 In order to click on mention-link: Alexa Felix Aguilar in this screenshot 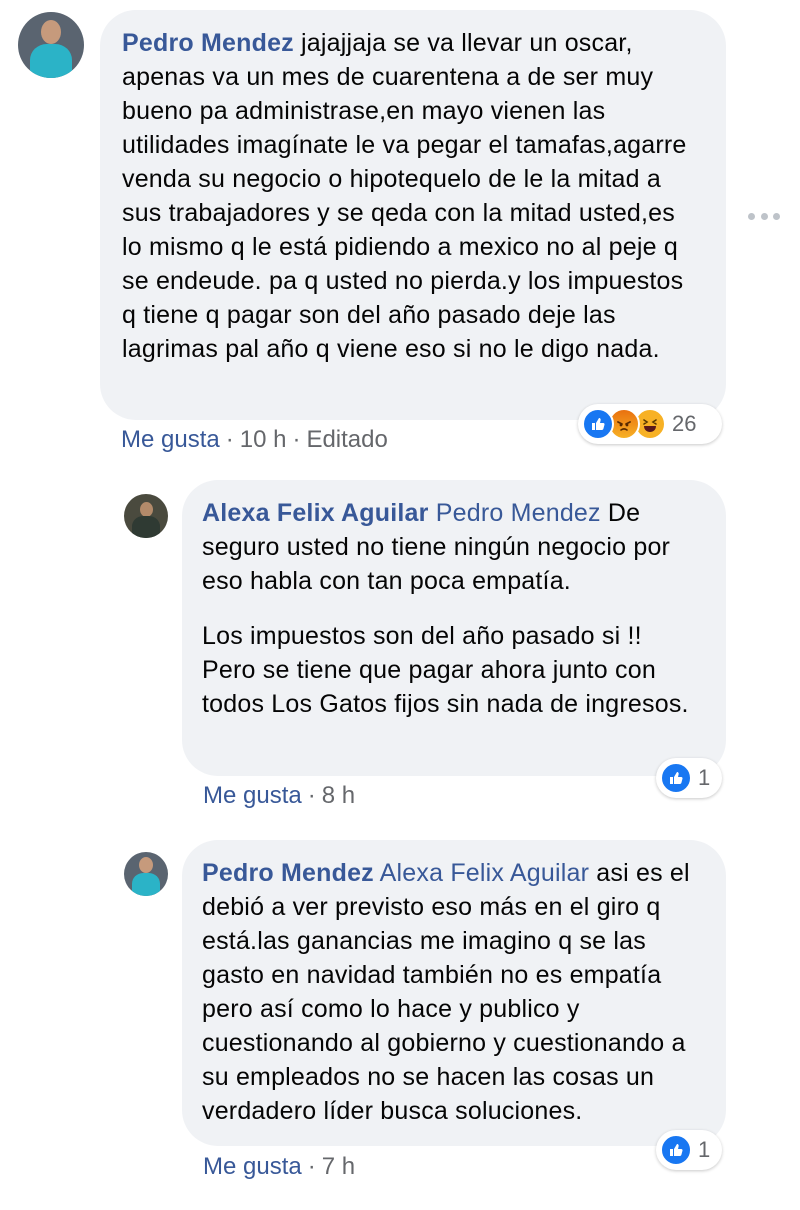, I will do `click(484, 873)`.